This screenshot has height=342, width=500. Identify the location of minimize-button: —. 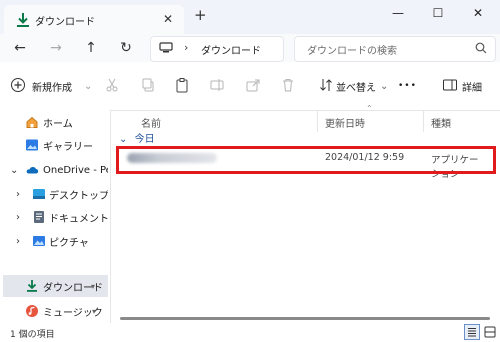
(398, 13).